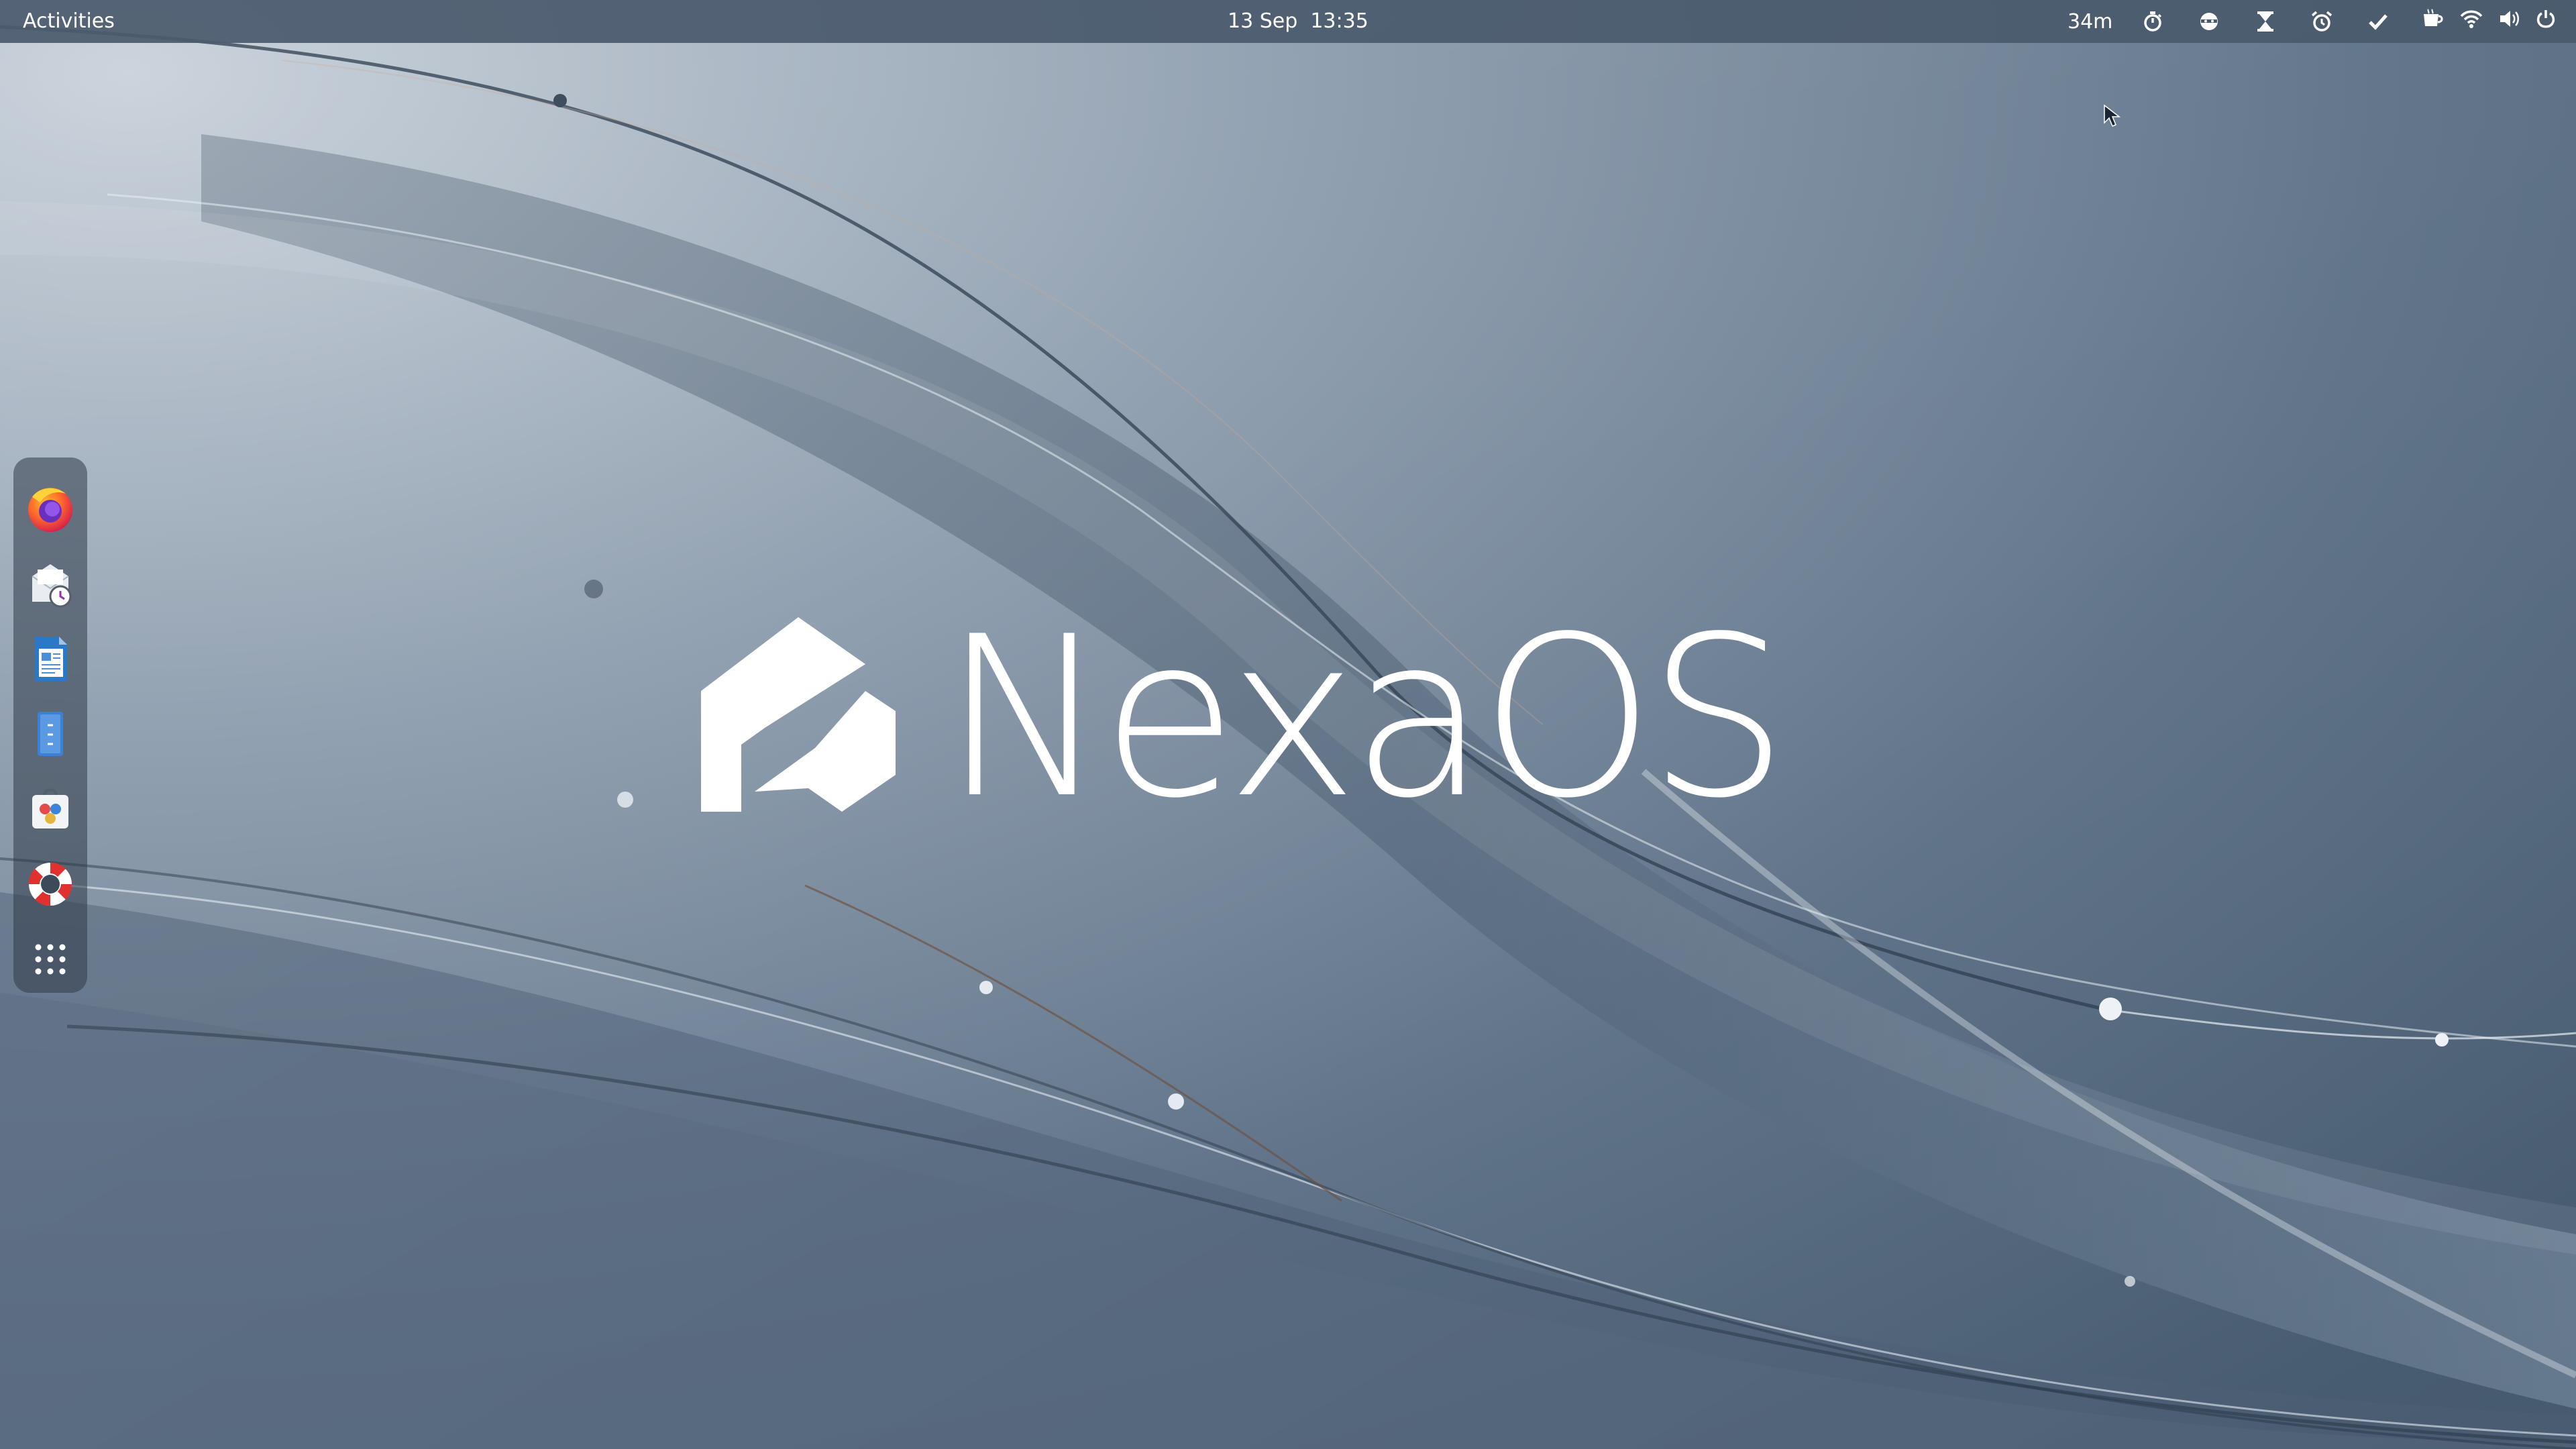  I want to click on dash-dock, so click(50, 725).